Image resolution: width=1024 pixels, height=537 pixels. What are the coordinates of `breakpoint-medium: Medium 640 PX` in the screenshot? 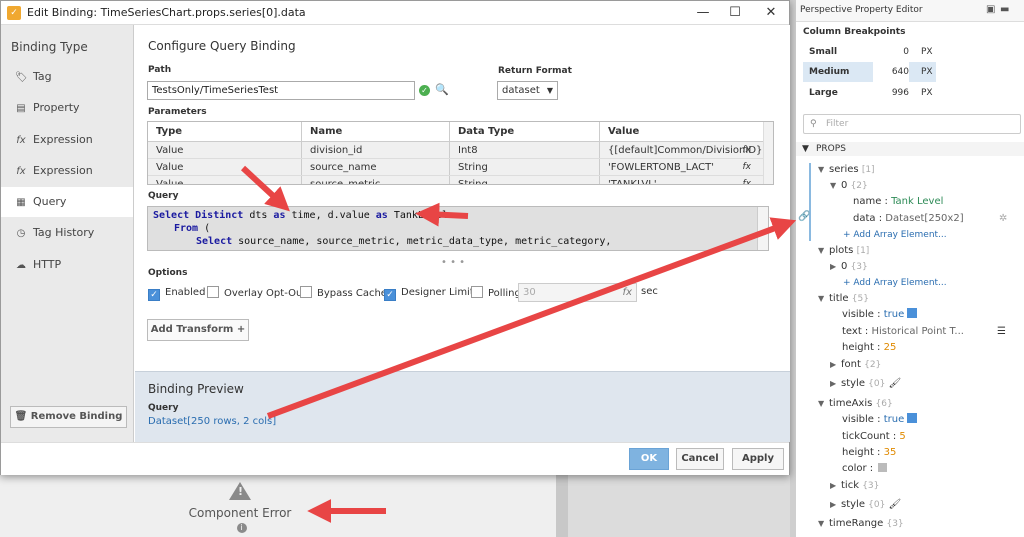 It's located at (869, 72).